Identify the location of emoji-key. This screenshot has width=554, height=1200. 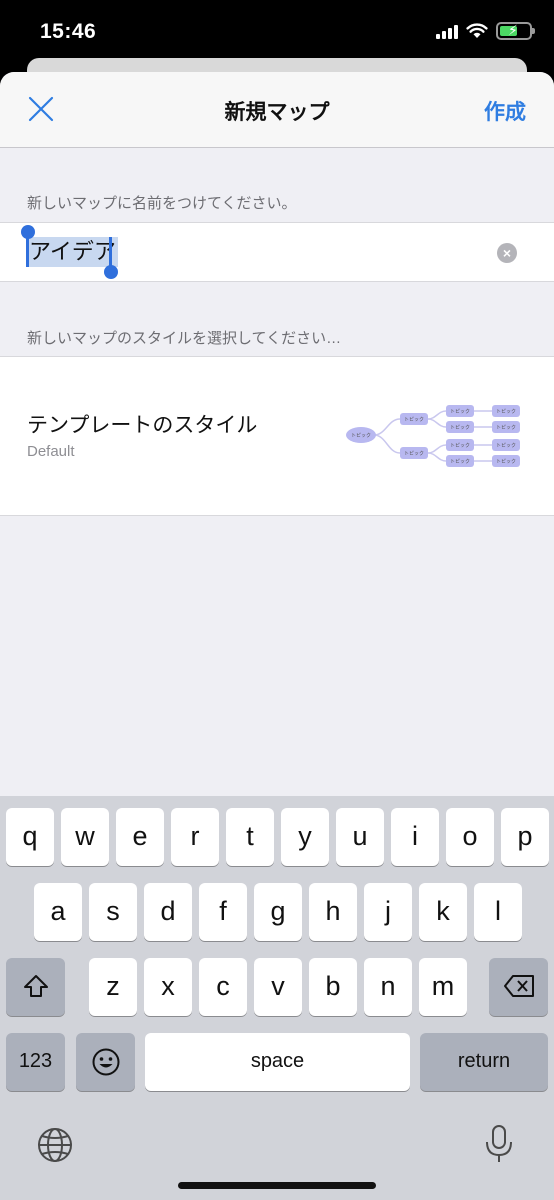
(105, 1062).